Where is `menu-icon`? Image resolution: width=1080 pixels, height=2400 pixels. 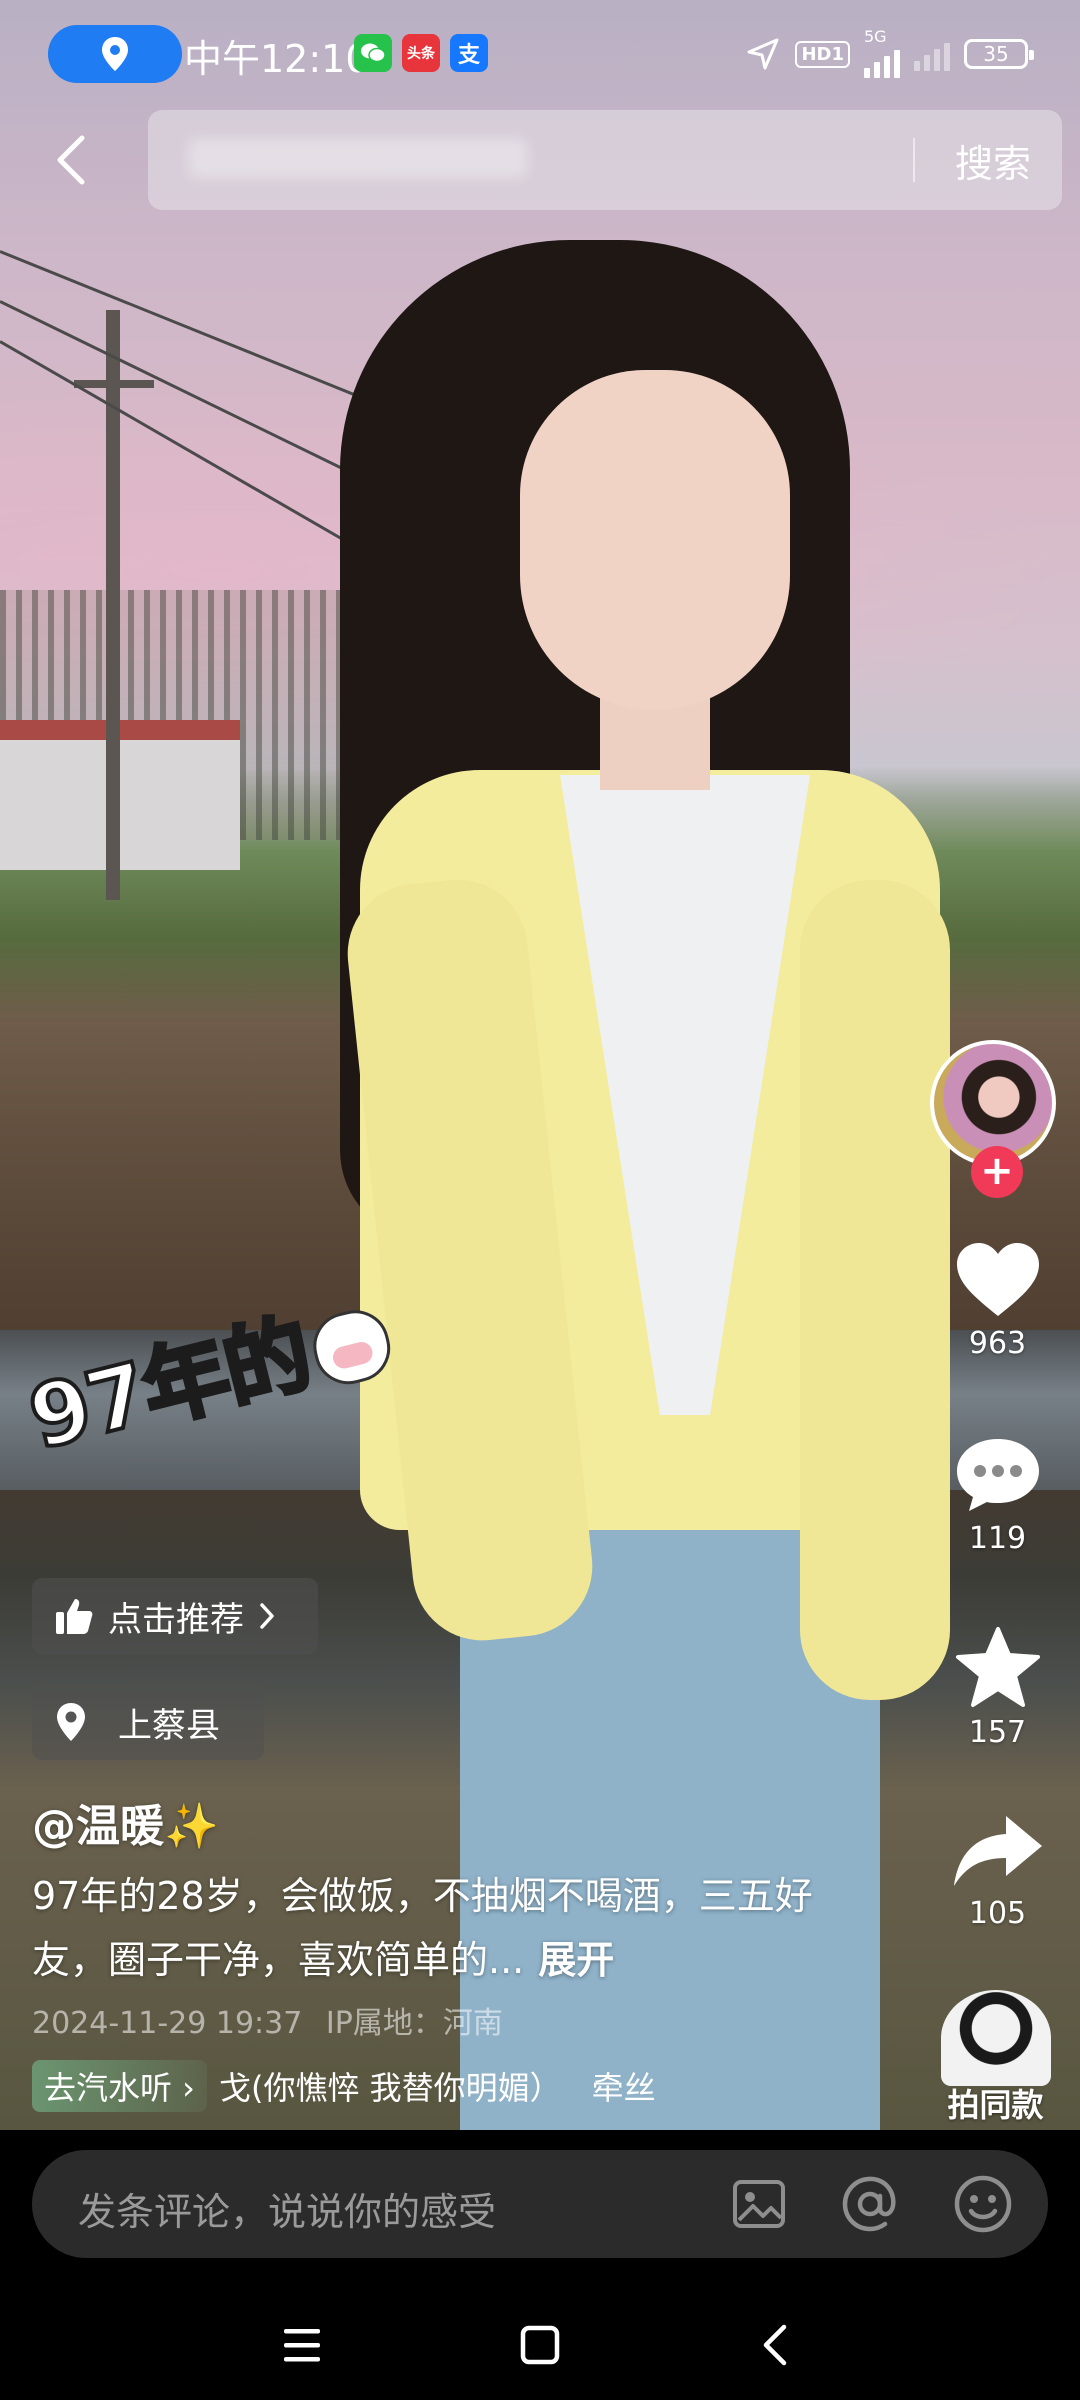
menu-icon is located at coordinates (302, 2345).